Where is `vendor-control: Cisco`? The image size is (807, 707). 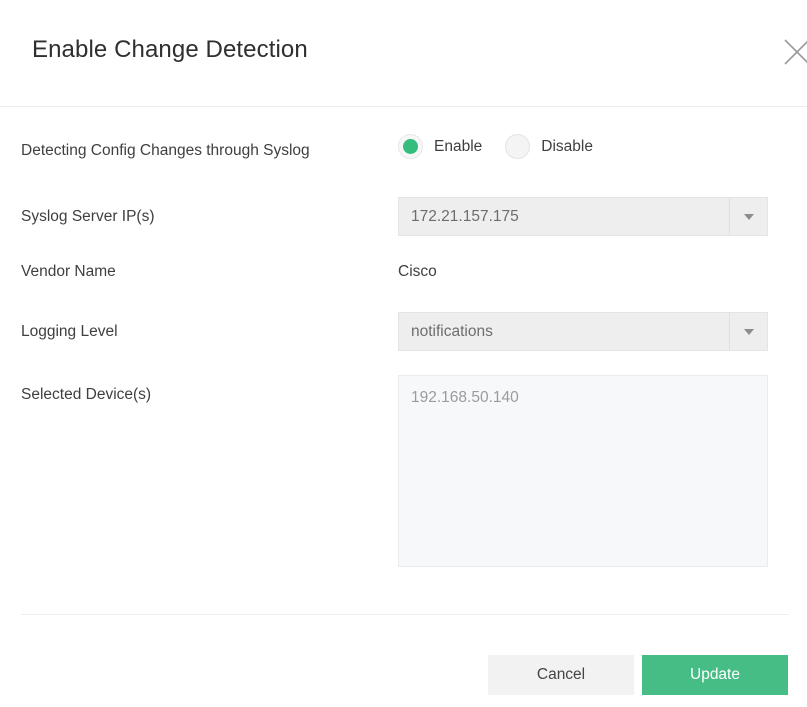 vendor-control: Cisco is located at coordinates (417, 272).